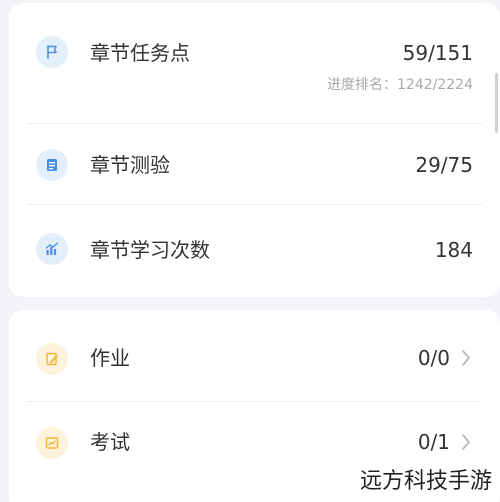 Image resolution: width=500 pixels, height=502 pixels. Describe the element at coordinates (433, 442) in the screenshot. I see `exam-value: 0/1` at that location.